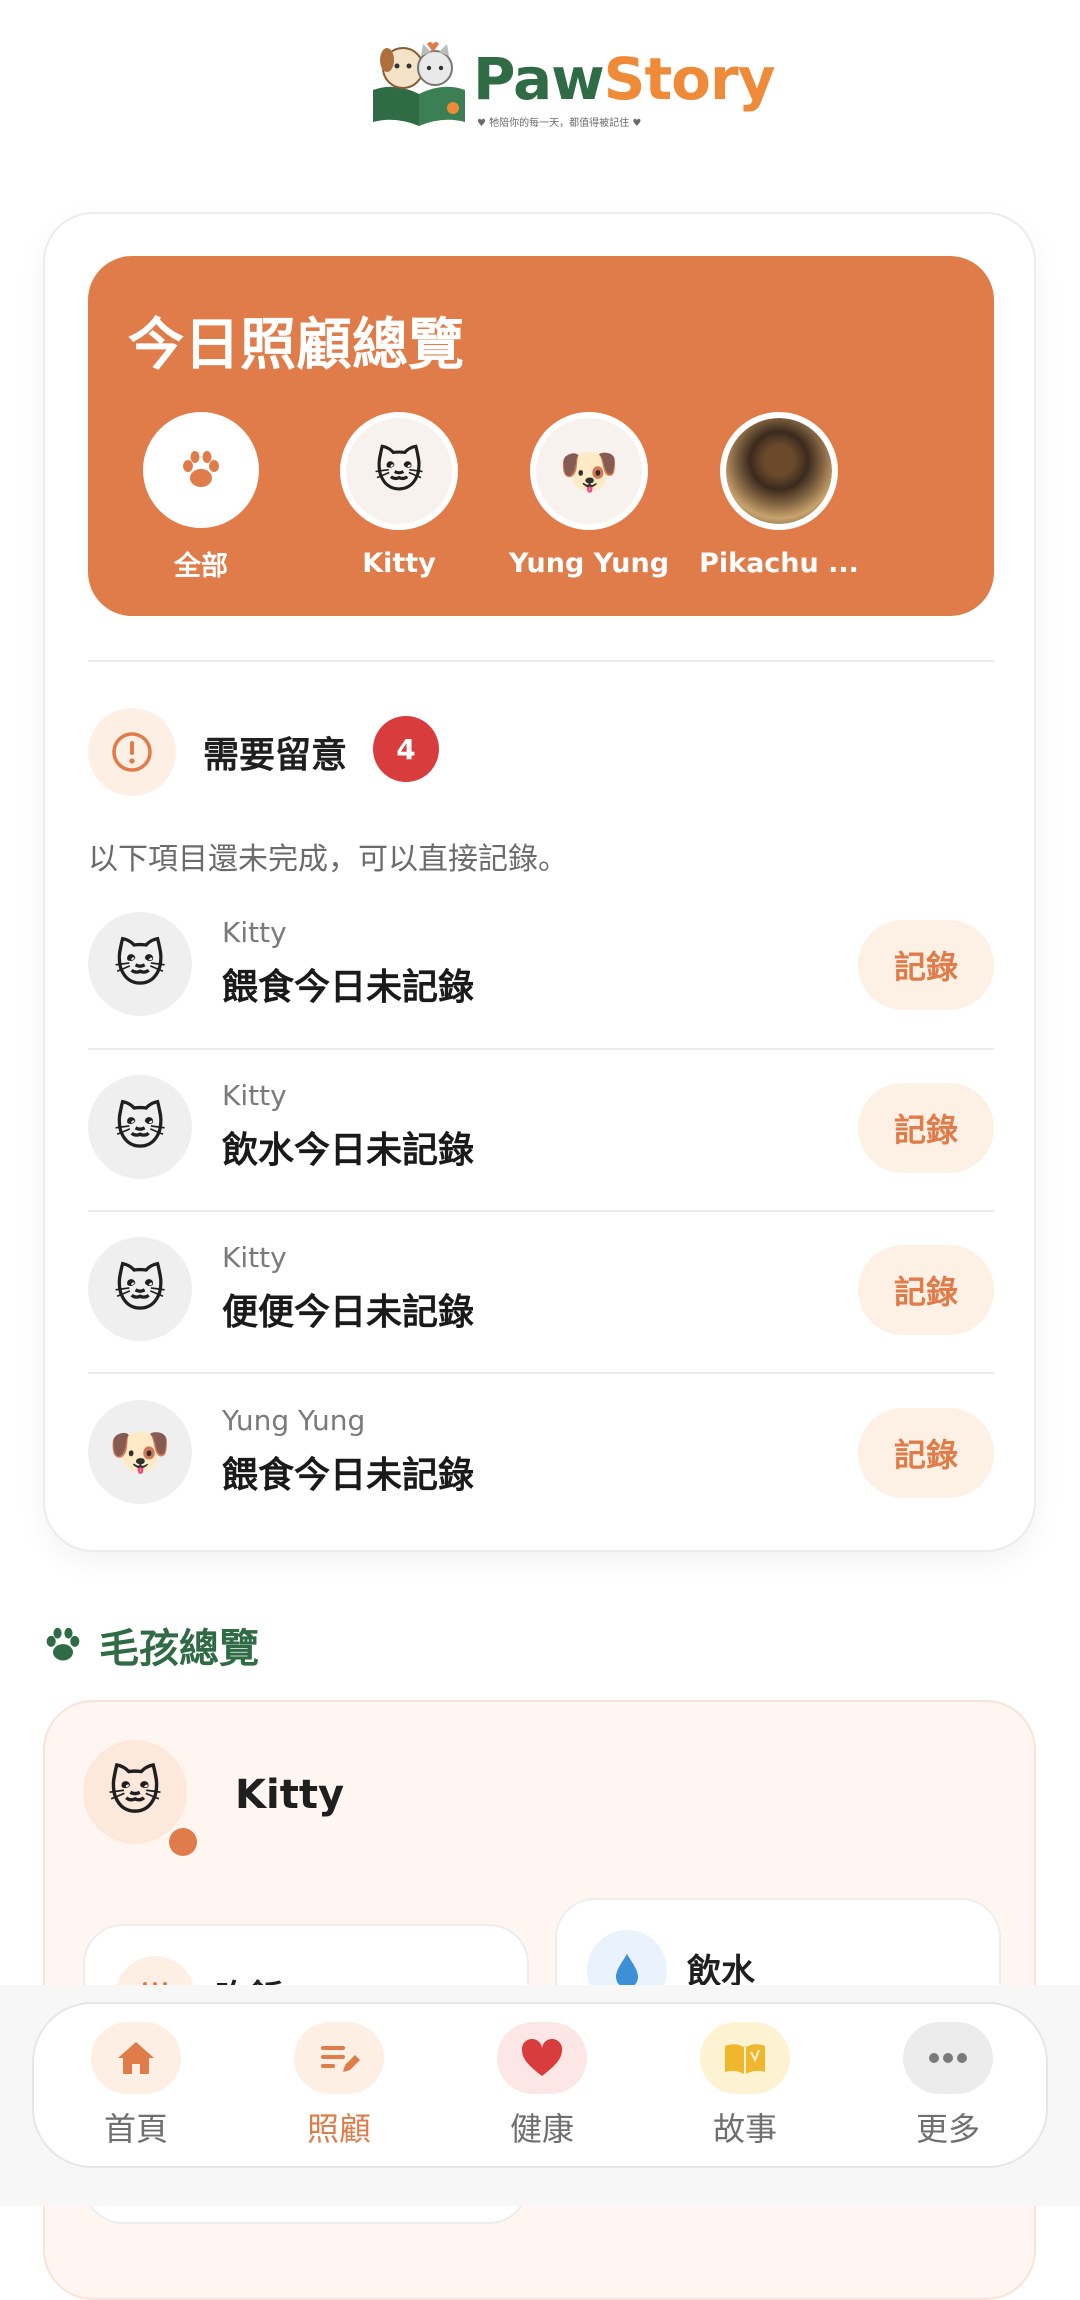  I want to click on home-icon, so click(136, 2058).